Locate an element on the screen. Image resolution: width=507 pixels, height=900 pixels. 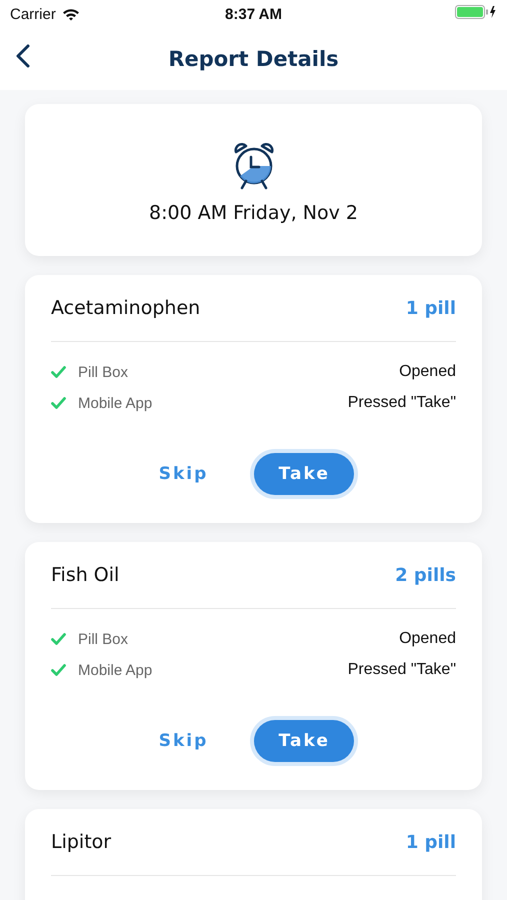
medication-name: Fish Oil is located at coordinates (85, 575).